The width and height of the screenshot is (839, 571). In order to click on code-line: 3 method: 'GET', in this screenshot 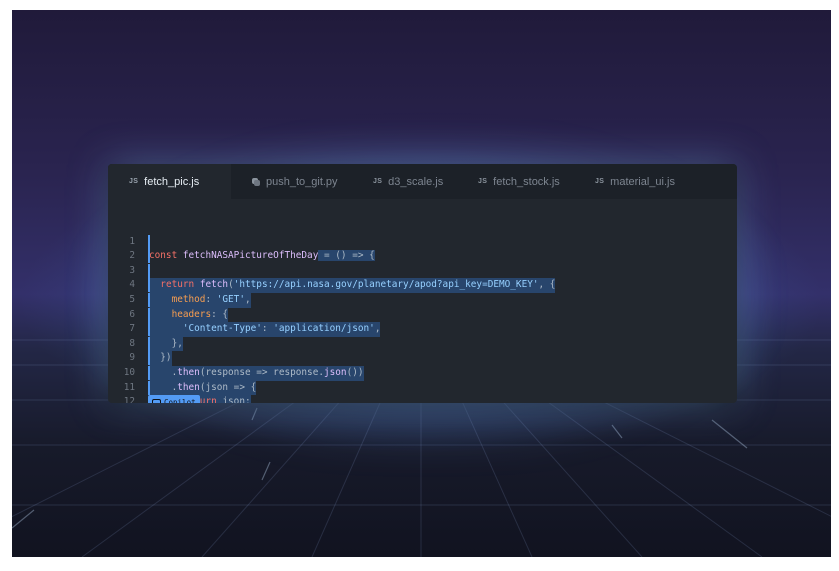, I will do `click(422, 278)`.